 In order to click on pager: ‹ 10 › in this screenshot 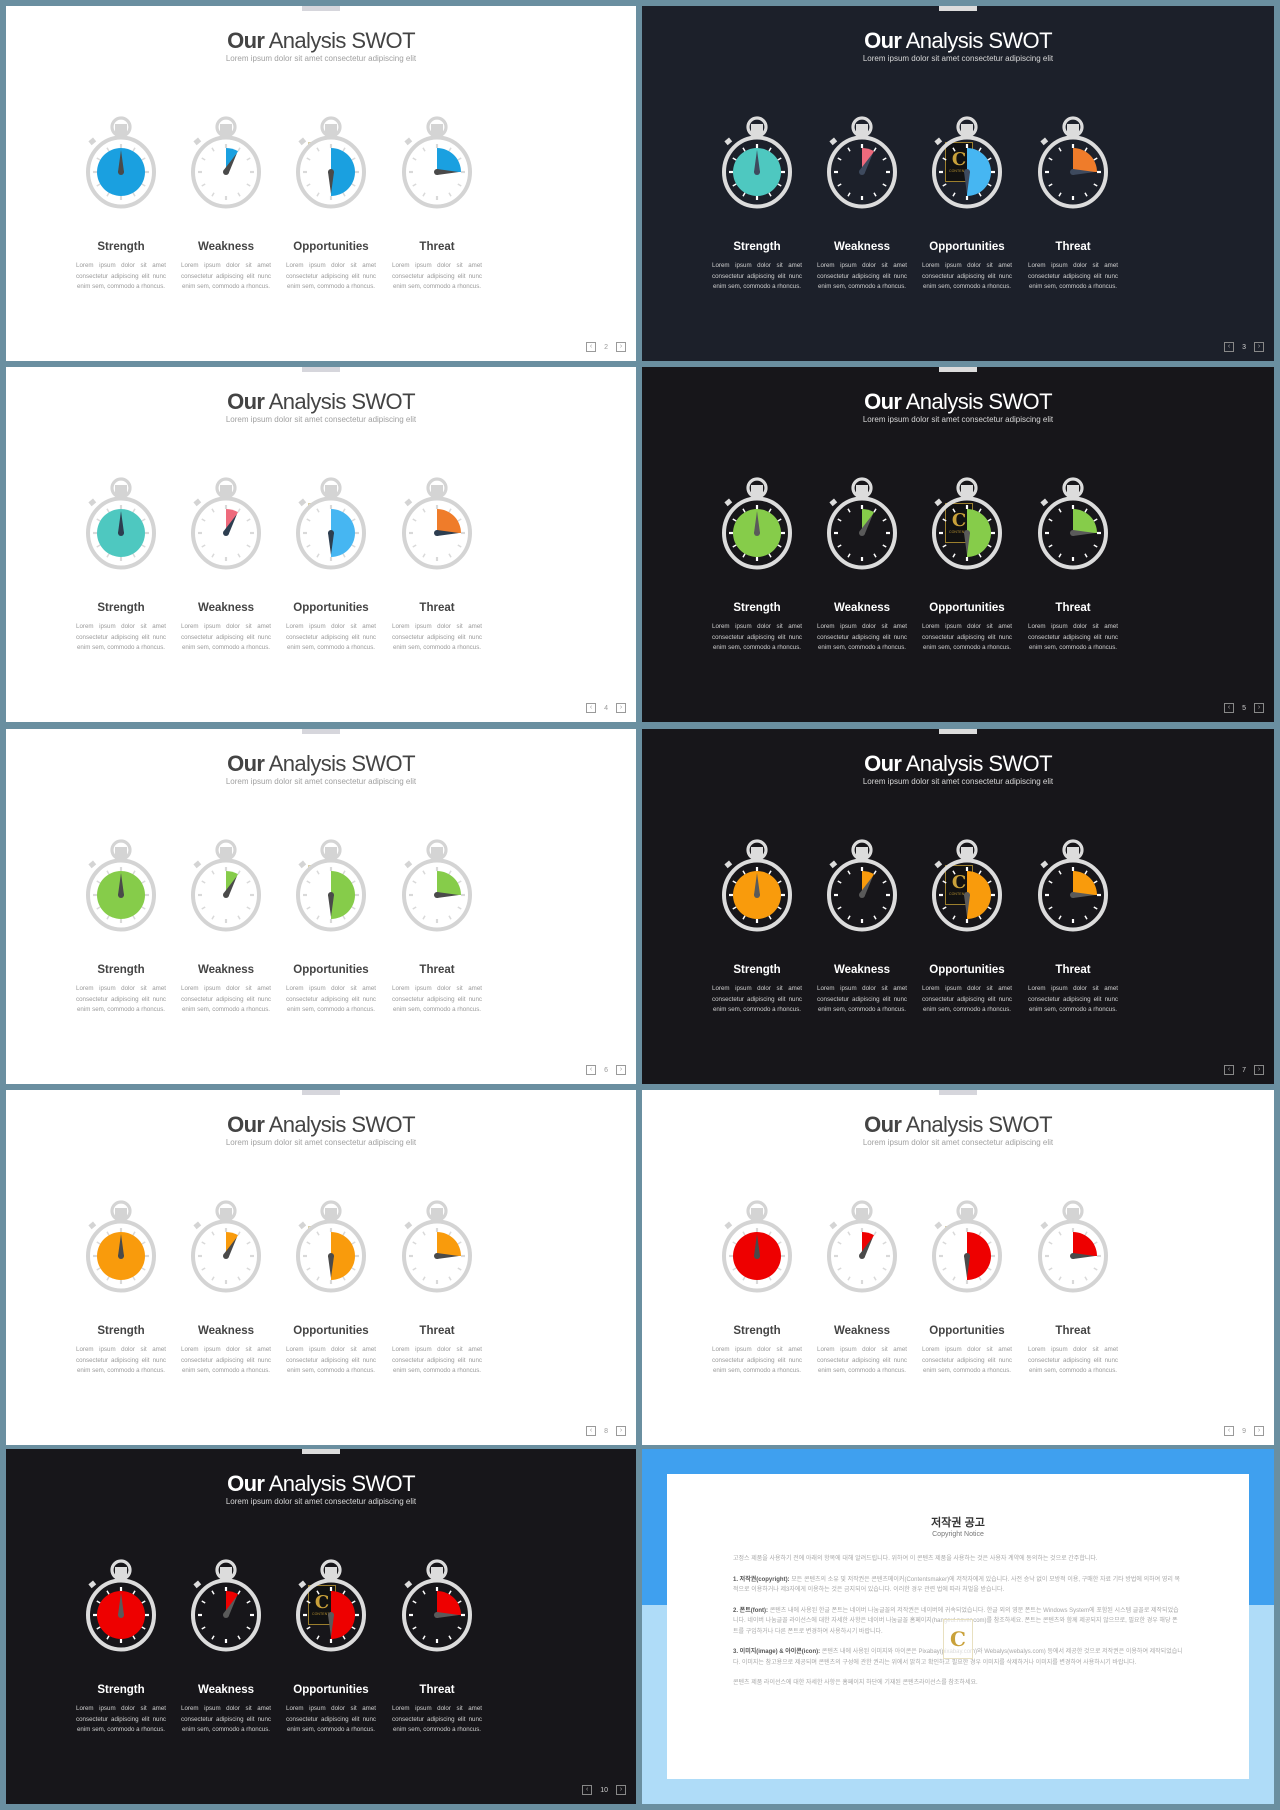, I will do `click(604, 1790)`.